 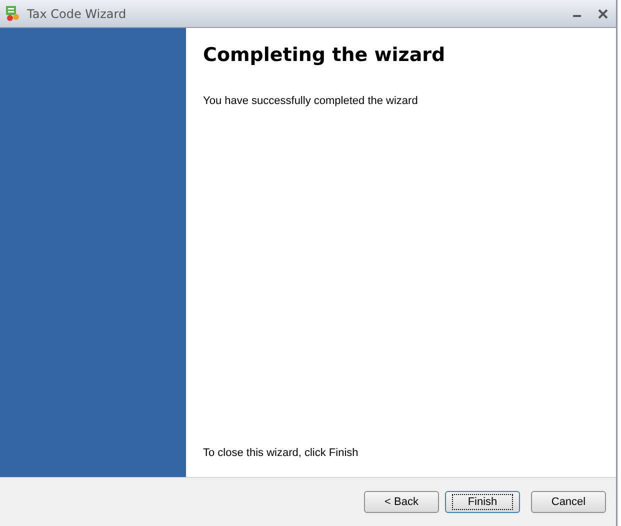 What do you see at coordinates (281, 453) in the screenshot?
I see `close-instruction: To close this wizard, click Finish` at bounding box center [281, 453].